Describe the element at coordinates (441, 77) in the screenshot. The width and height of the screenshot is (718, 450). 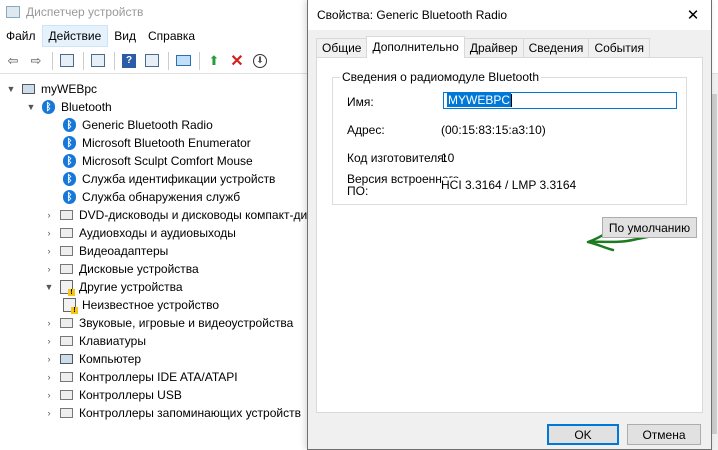
I see `group-title: Сведения о радиомодуле Bluetooth` at that location.